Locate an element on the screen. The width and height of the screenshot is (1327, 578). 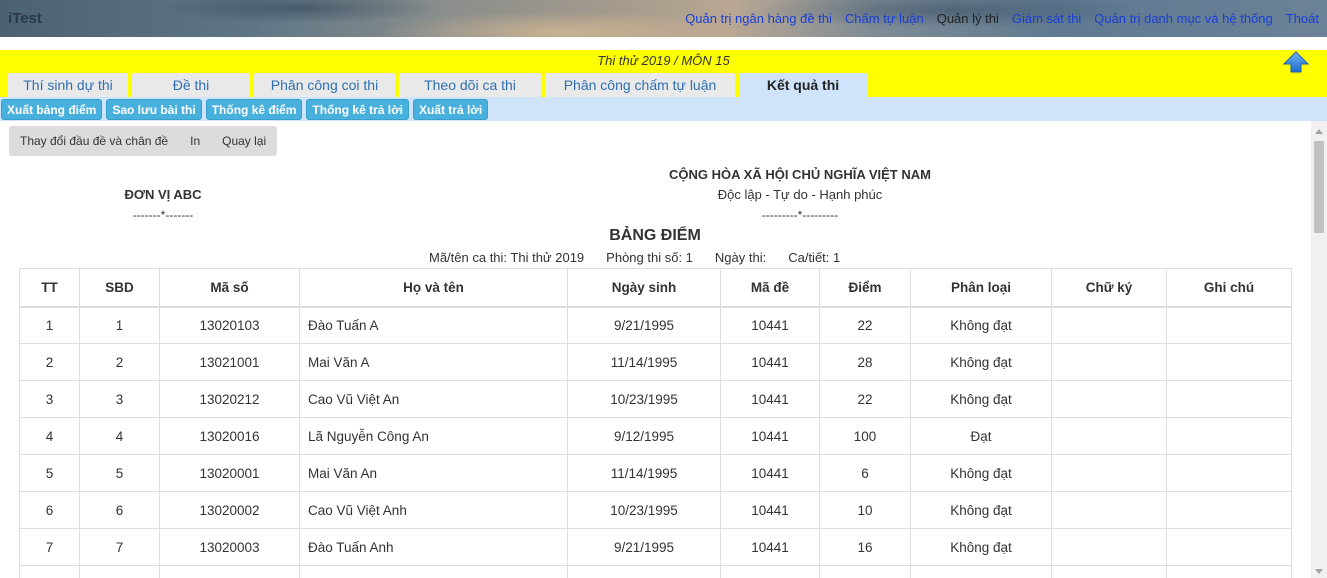
exam-period: Ca/tiết: 1 is located at coordinates (814, 257).